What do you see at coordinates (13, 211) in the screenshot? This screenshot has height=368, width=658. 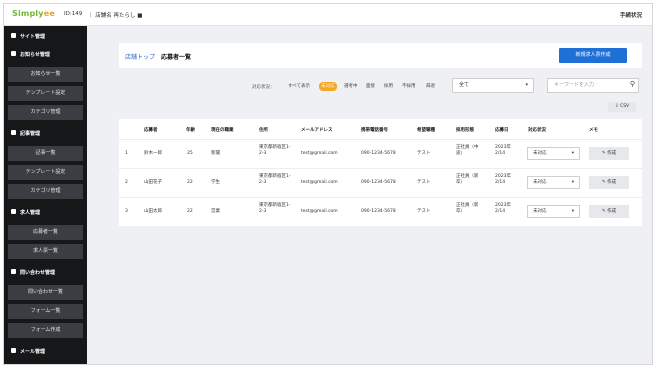 I see `briefcase-icon` at bounding box center [13, 211].